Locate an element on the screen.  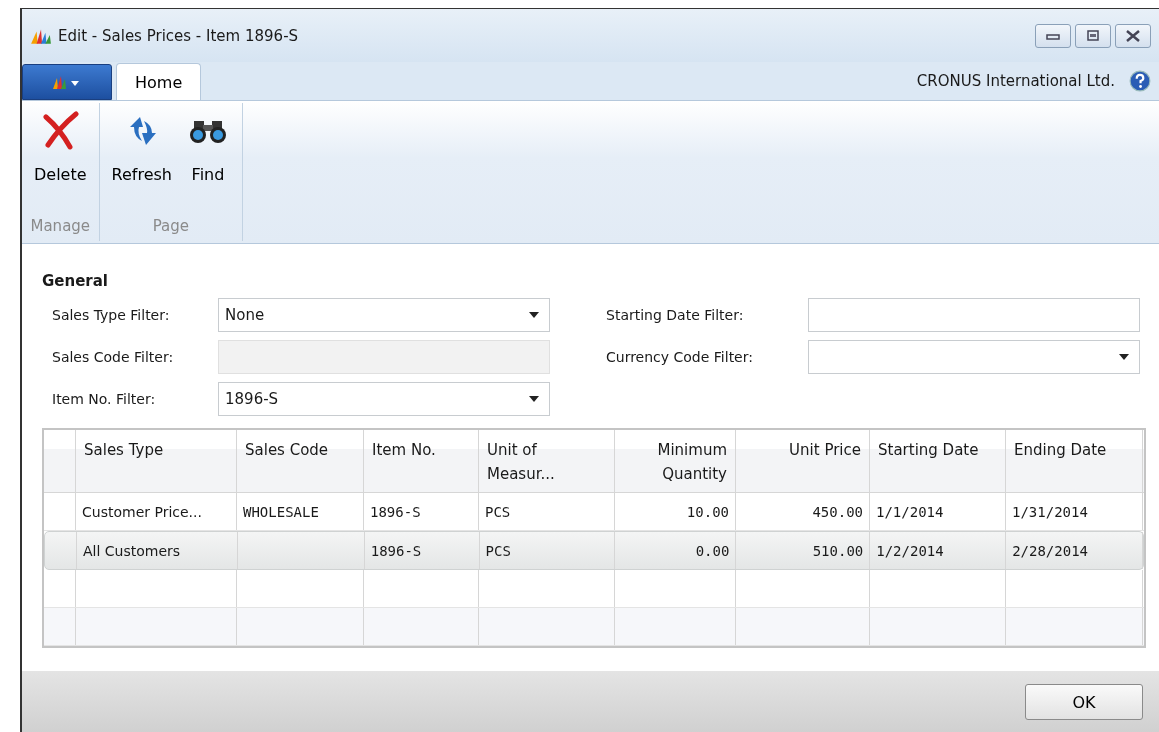
field-label: Sales Type Filter: is located at coordinates (111, 315).